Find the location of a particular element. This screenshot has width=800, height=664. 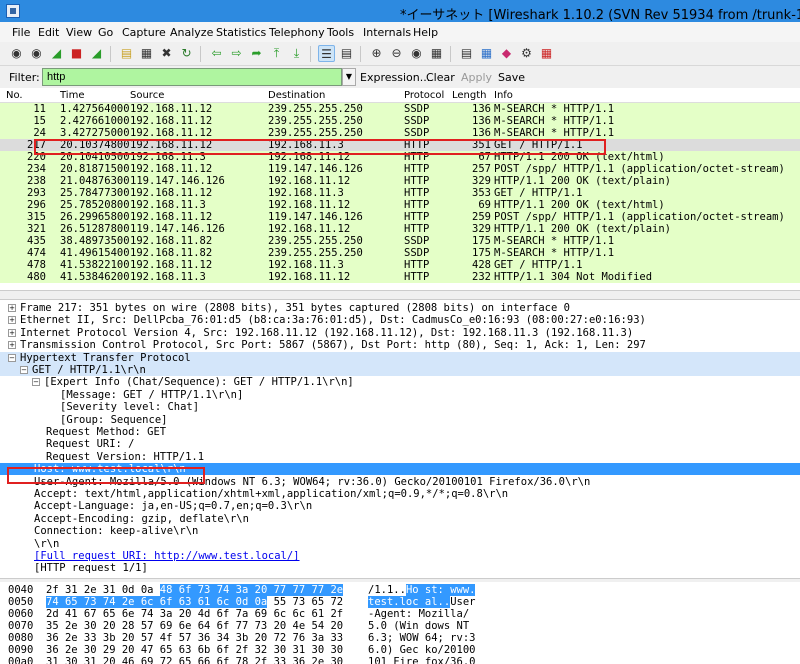

detail-line: Request Version: HTTP/1.1 is located at coordinates (400, 457).